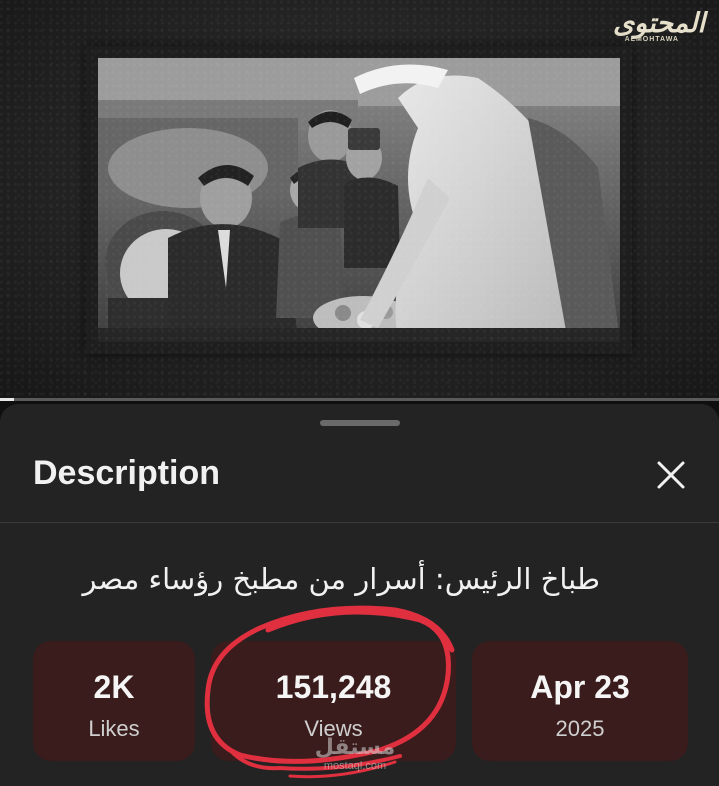  What do you see at coordinates (651, 39) in the screenshot?
I see `logo-subtext: ALMOHTAWA` at bounding box center [651, 39].